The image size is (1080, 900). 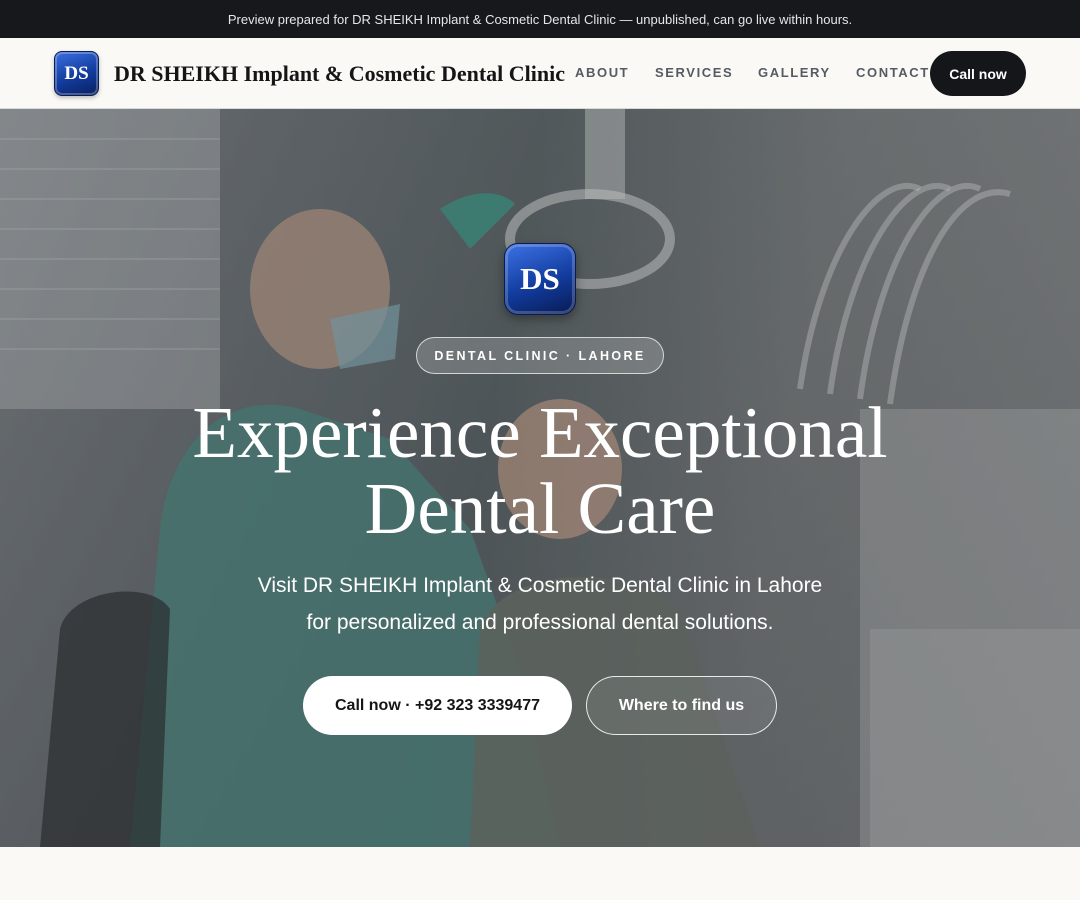 I want to click on nav-link-about: ABOUT, so click(x=602, y=72).